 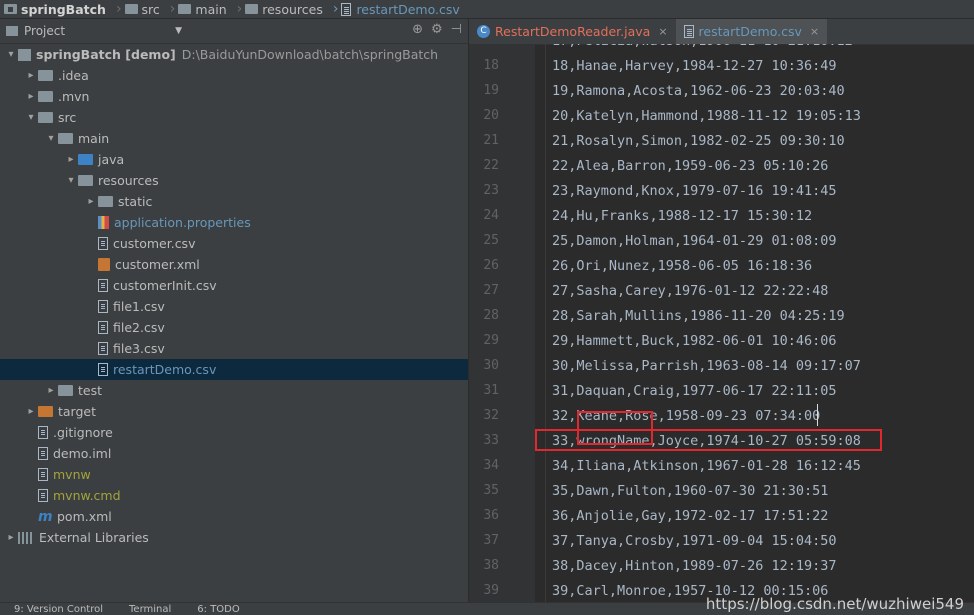 What do you see at coordinates (234, 390) in the screenshot?
I see `tree-item: ▸ test` at bounding box center [234, 390].